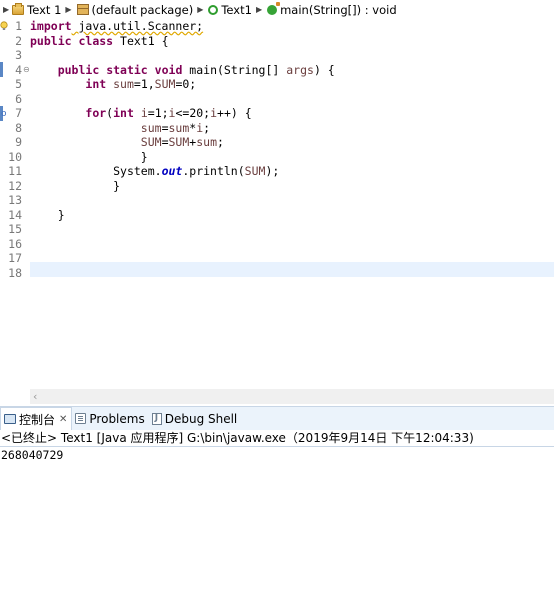 This screenshot has width=554, height=614. I want to click on breadcrumb-package-label: (default package), so click(142, 9).